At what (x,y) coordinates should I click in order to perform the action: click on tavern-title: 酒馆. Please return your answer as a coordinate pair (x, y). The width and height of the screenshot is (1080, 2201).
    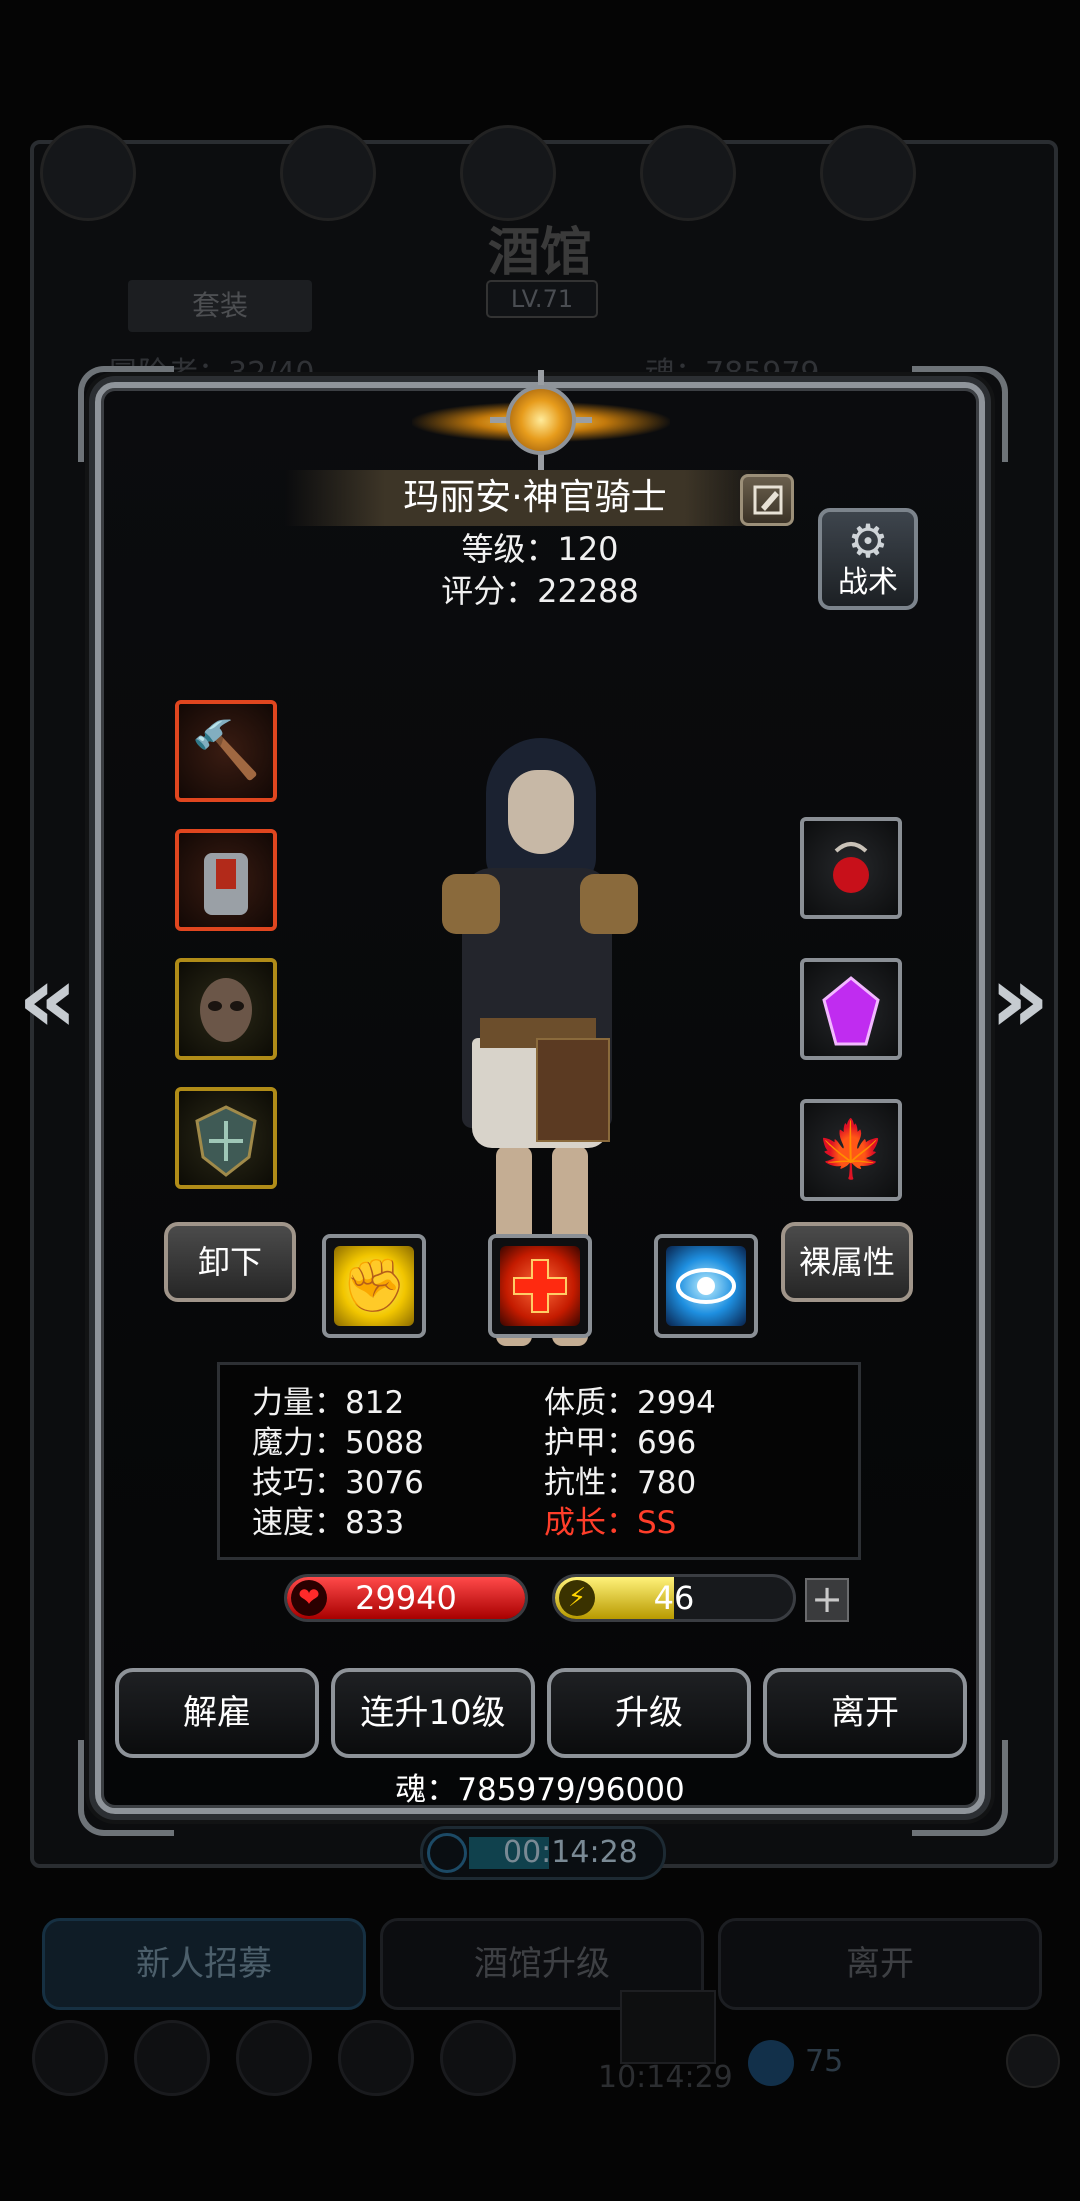
    Looking at the image, I should click on (539, 253).